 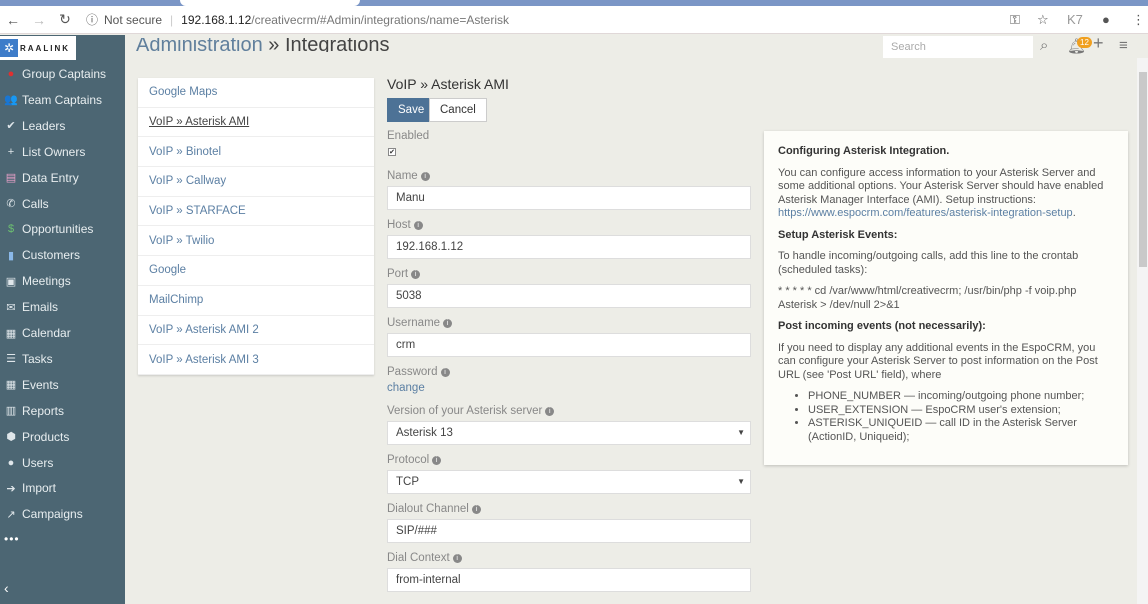 I want to click on sidebar-item-leaders: ✔ Leaders, so click(x=62, y=126).